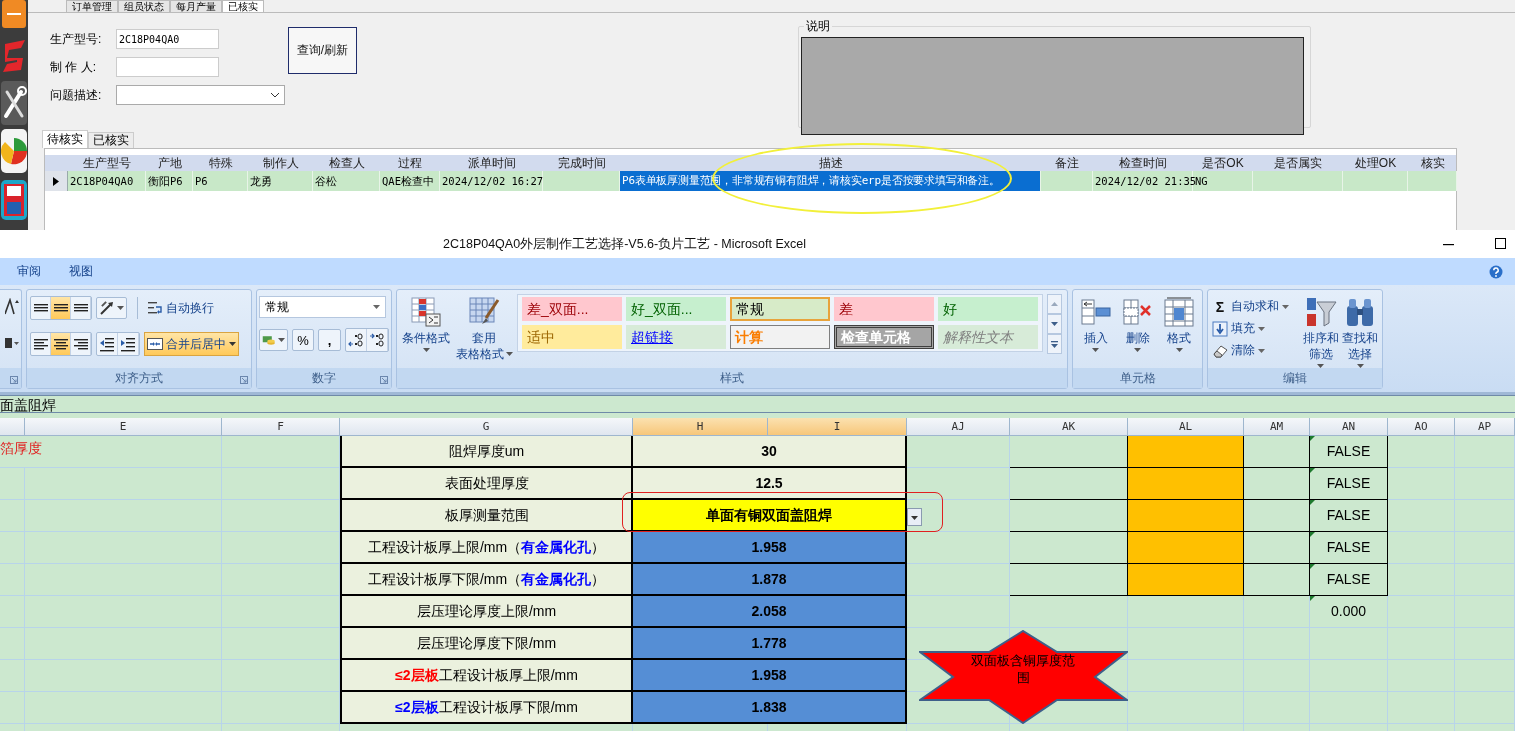 The width and height of the screenshot is (1515, 731). Describe the element at coordinates (837, 427) in the screenshot. I see `column-header: I` at that location.